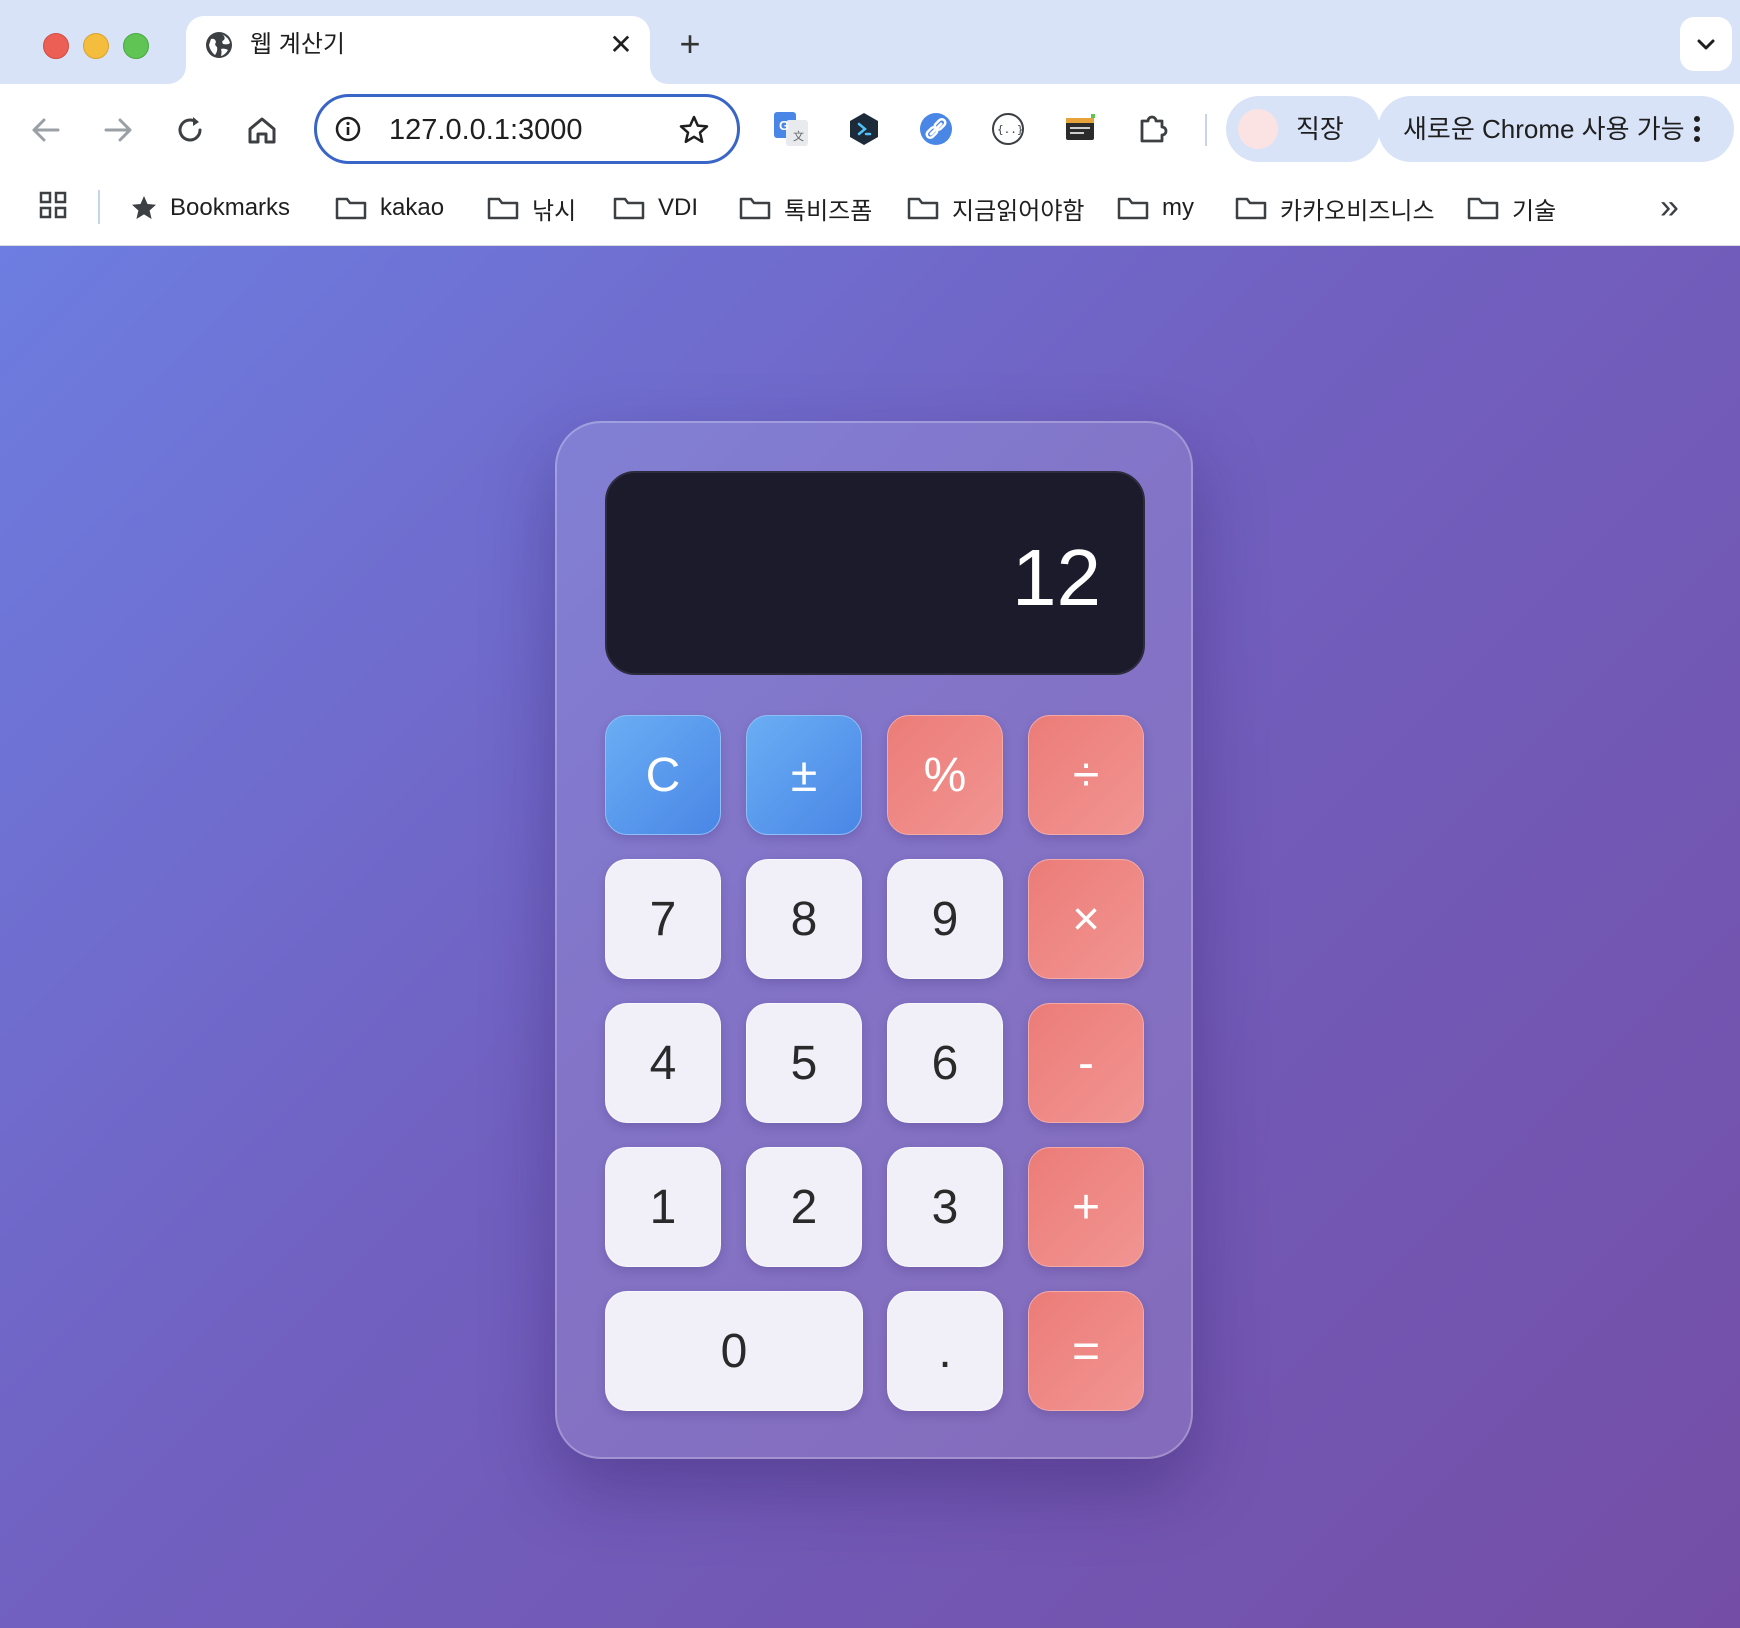  Describe the element at coordinates (621, 45) in the screenshot. I see `tab-close-icon: ✕` at that location.